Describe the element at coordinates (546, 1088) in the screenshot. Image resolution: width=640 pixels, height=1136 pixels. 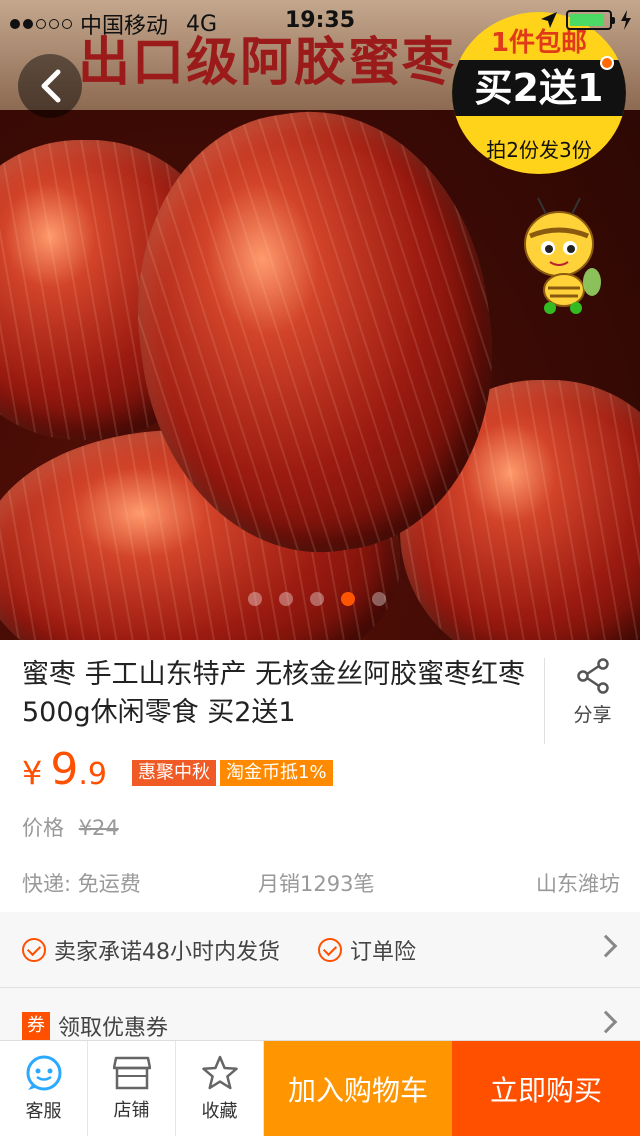
I see `buy-now-button: 立即购买` at that location.